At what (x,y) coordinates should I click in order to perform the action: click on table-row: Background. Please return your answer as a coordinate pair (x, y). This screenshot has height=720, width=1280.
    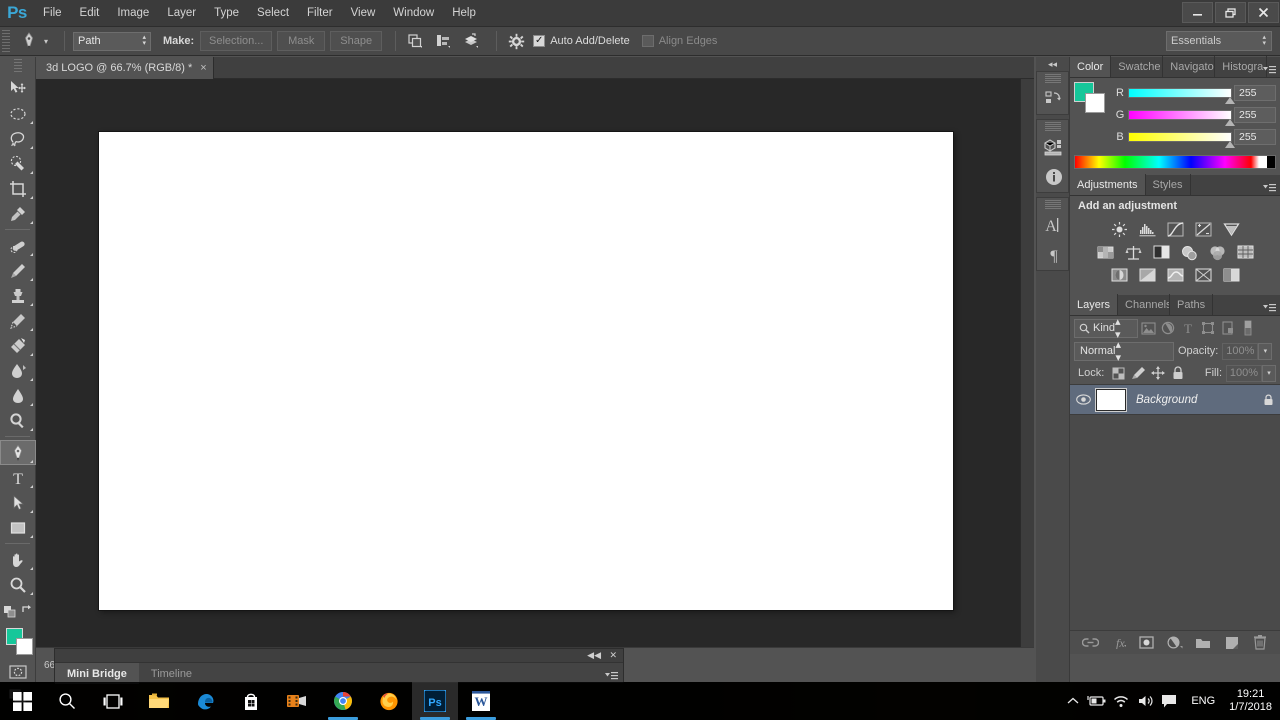
    Looking at the image, I should click on (1175, 400).